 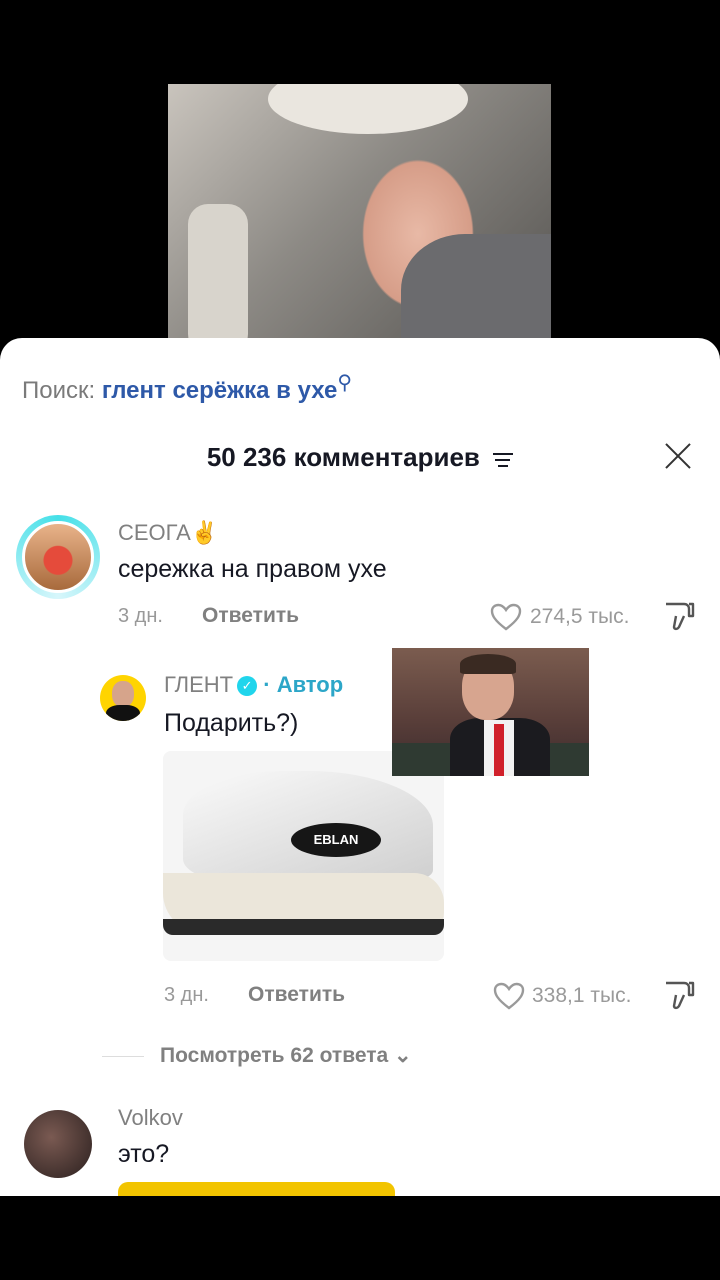 What do you see at coordinates (503, 459) in the screenshot?
I see `sort-filter-icon` at bounding box center [503, 459].